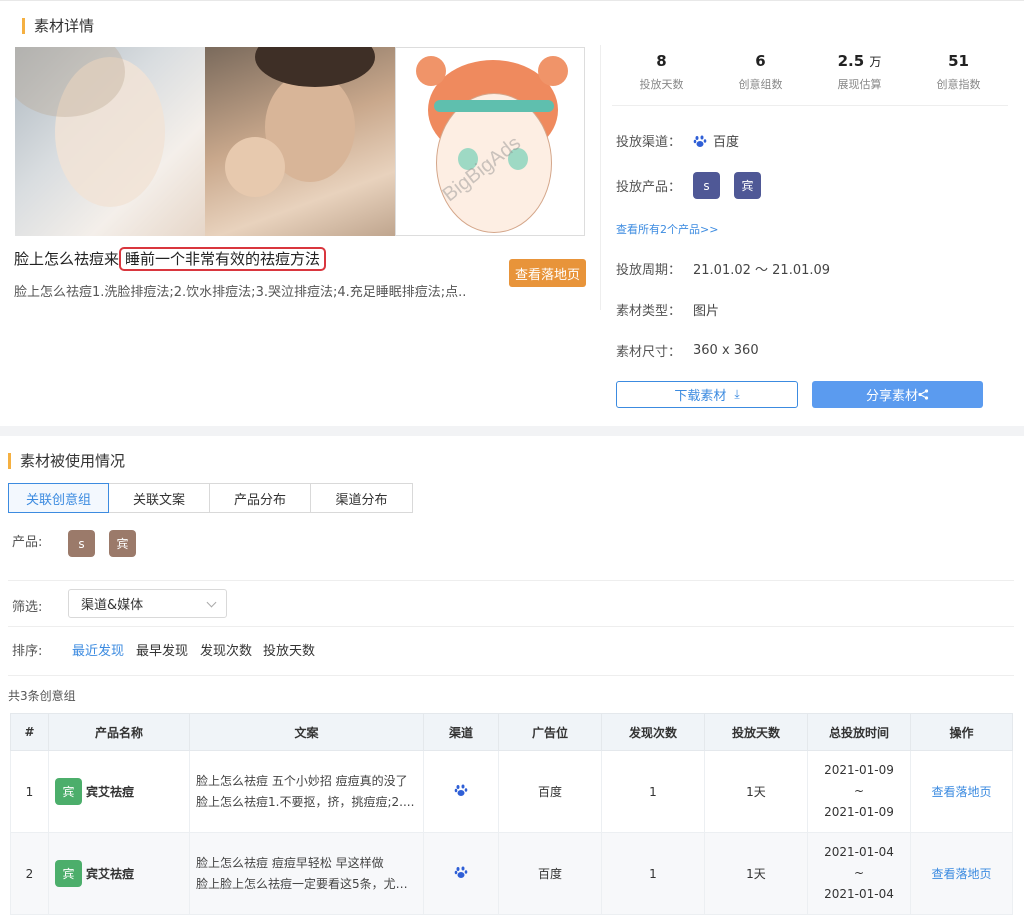 This screenshot has height=915, width=1024. Describe the element at coordinates (73, 461) in the screenshot. I see `usage-section-title-text: 素材被使用情况` at that location.